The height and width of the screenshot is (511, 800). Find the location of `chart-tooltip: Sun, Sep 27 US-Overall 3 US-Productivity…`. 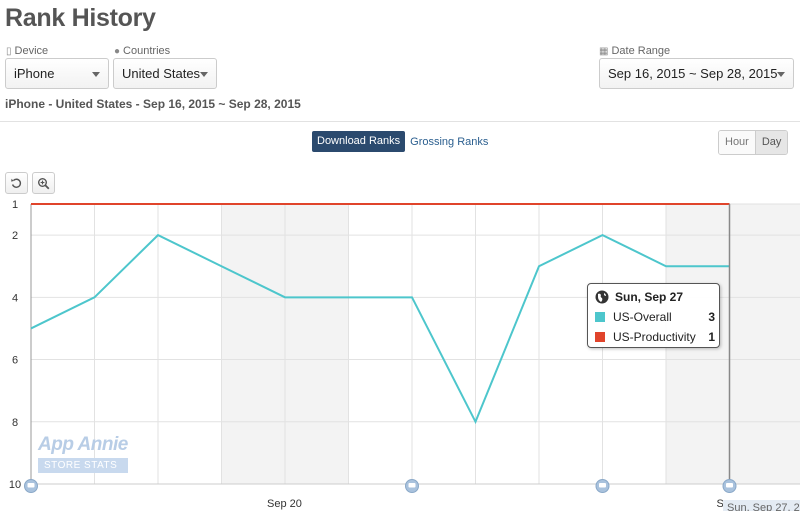

chart-tooltip: Sun, Sep 27 US-Overall 3 US-Productivity… is located at coordinates (653, 315).